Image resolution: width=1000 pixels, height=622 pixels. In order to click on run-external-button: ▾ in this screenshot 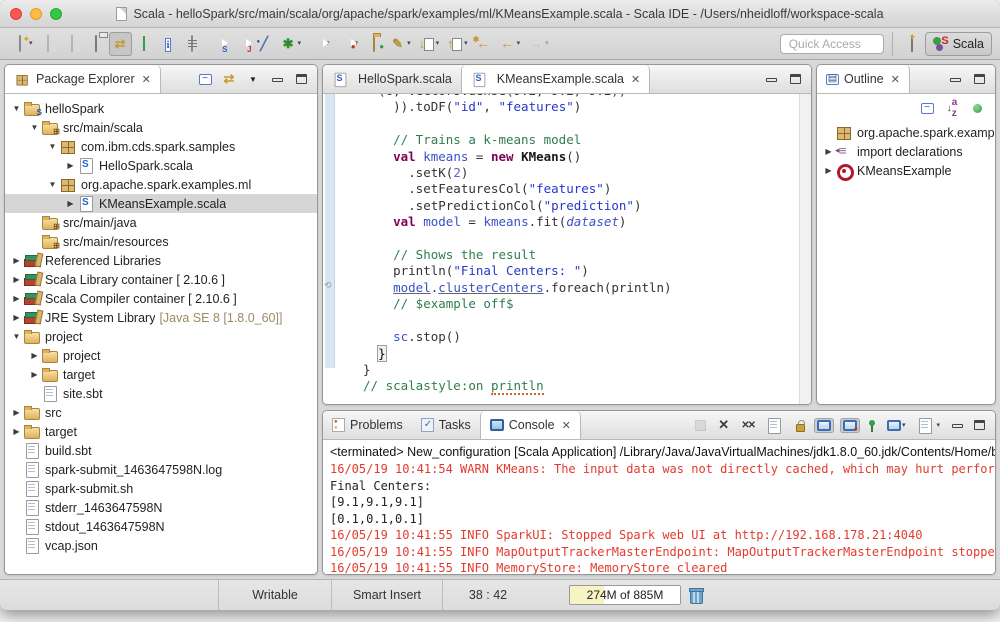, I will do `click(348, 44)`.